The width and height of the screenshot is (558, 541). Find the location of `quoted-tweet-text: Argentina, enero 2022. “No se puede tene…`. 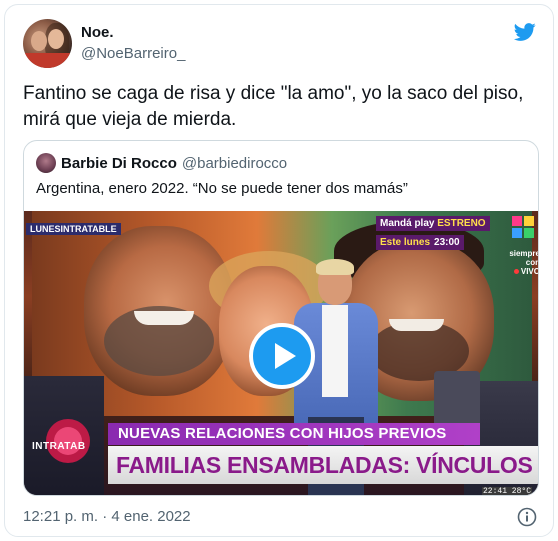

quoted-tweet-text: Argentina, enero 2022. “No se puede tene… is located at coordinates (222, 188).